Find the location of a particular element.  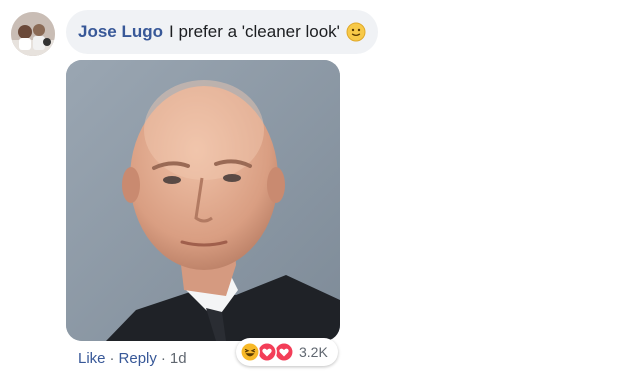

timestamp: 1d is located at coordinates (178, 358).